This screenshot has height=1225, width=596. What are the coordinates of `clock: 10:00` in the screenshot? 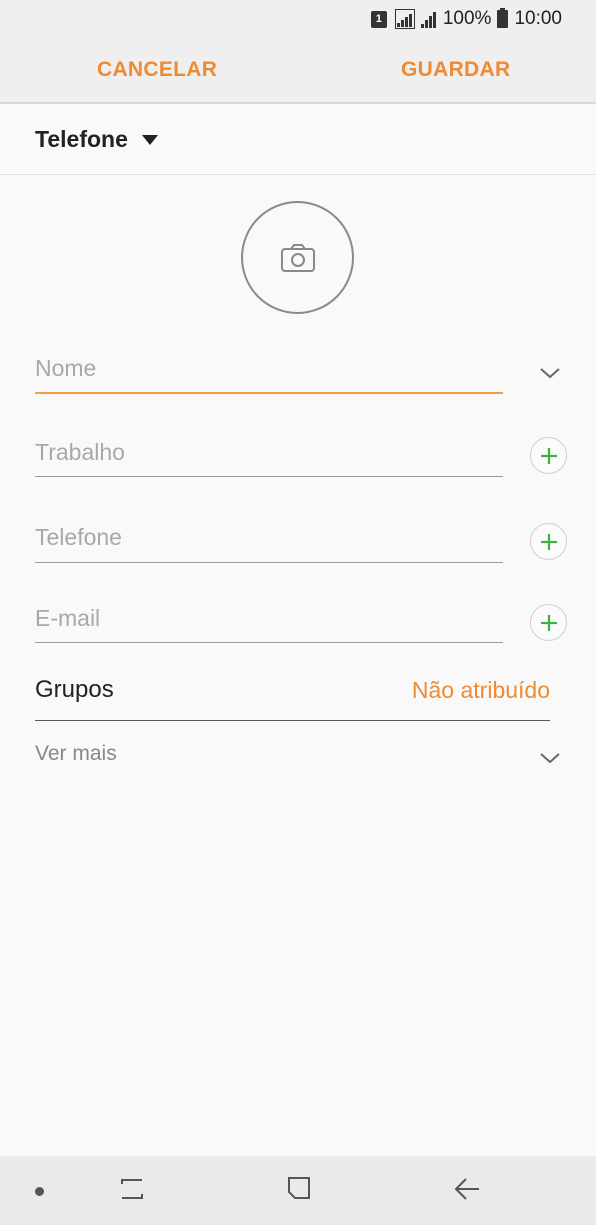 It's located at (538, 18).